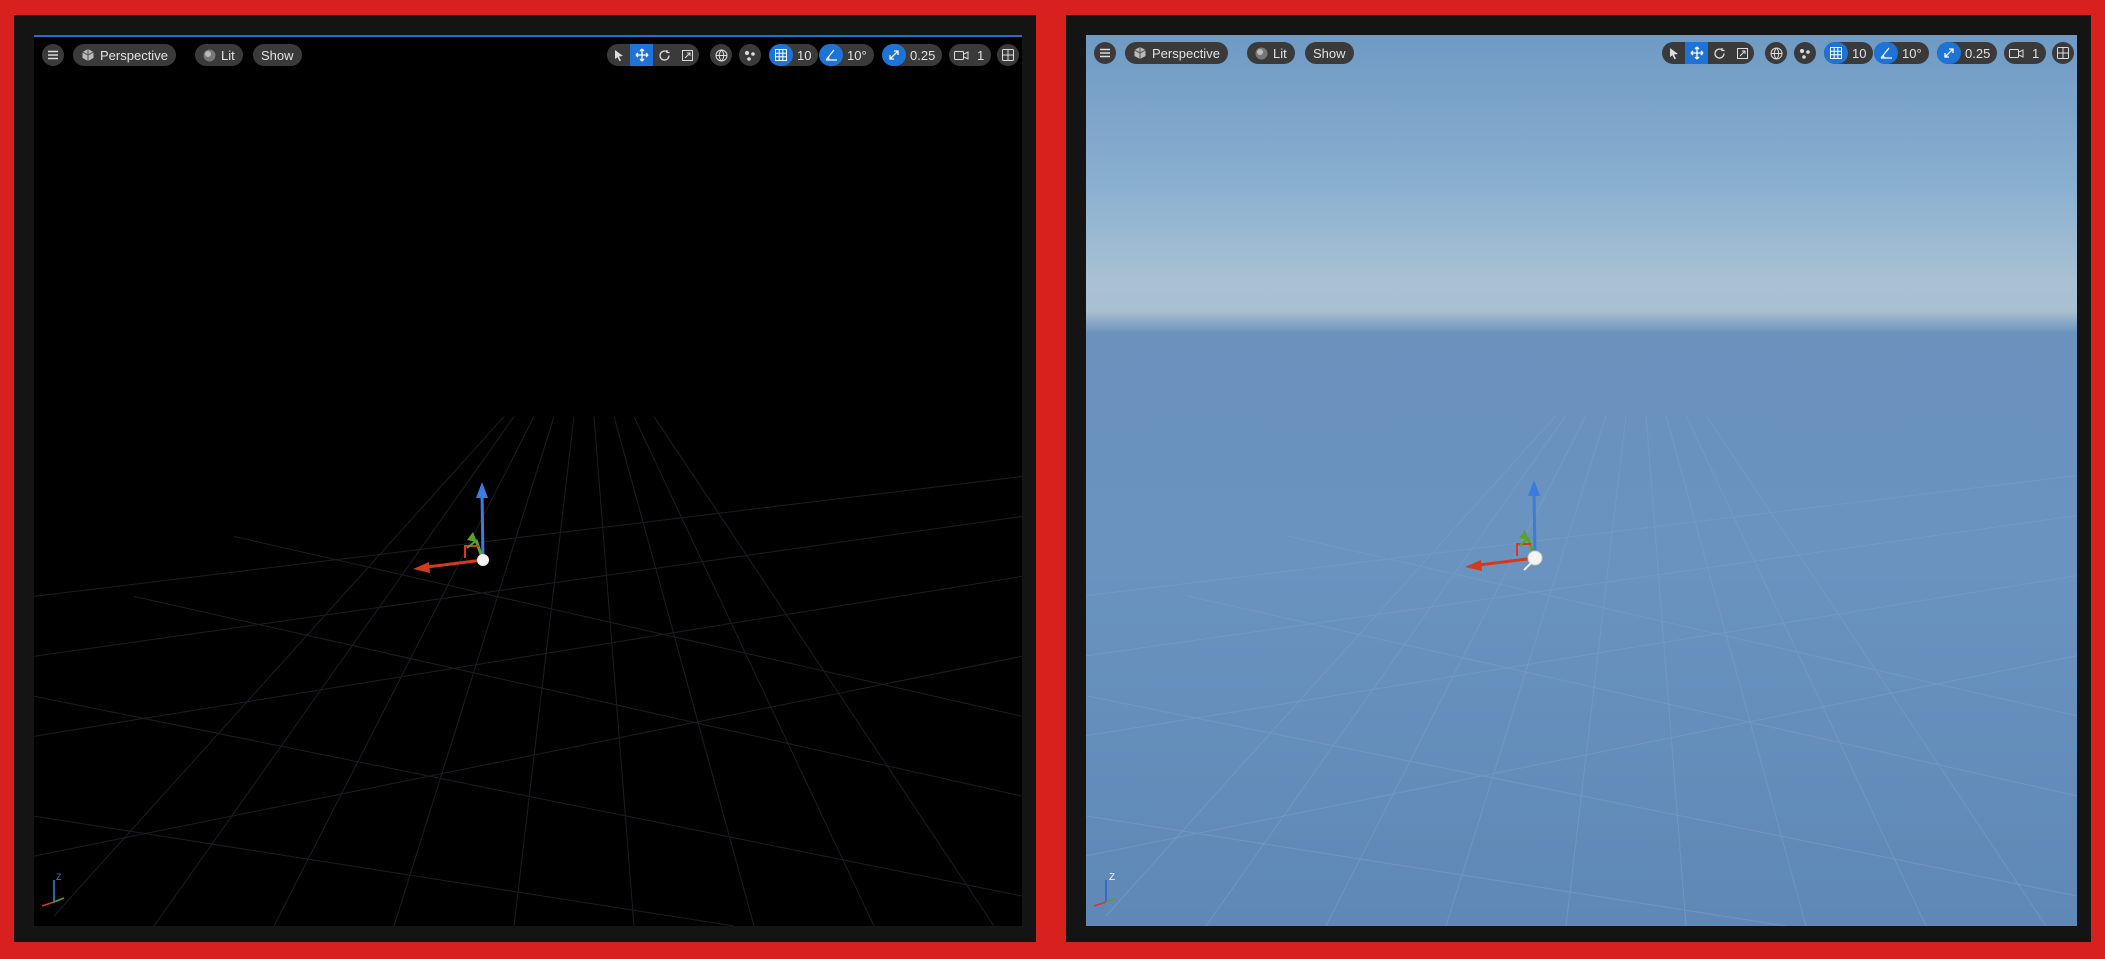 The image size is (2105, 959). What do you see at coordinates (483, 560) in the screenshot?
I see `gizmo-center` at bounding box center [483, 560].